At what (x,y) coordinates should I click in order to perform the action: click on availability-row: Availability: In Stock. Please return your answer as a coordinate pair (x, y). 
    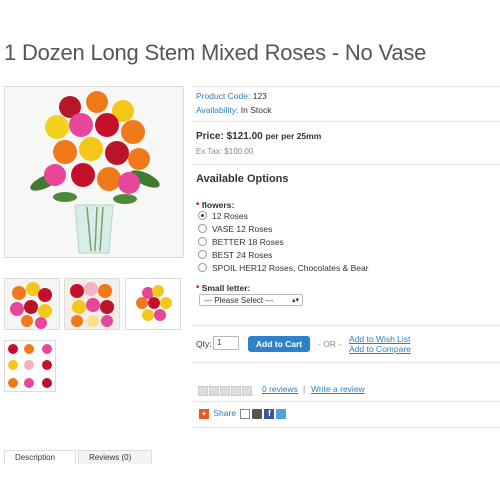
    Looking at the image, I should click on (233, 110).